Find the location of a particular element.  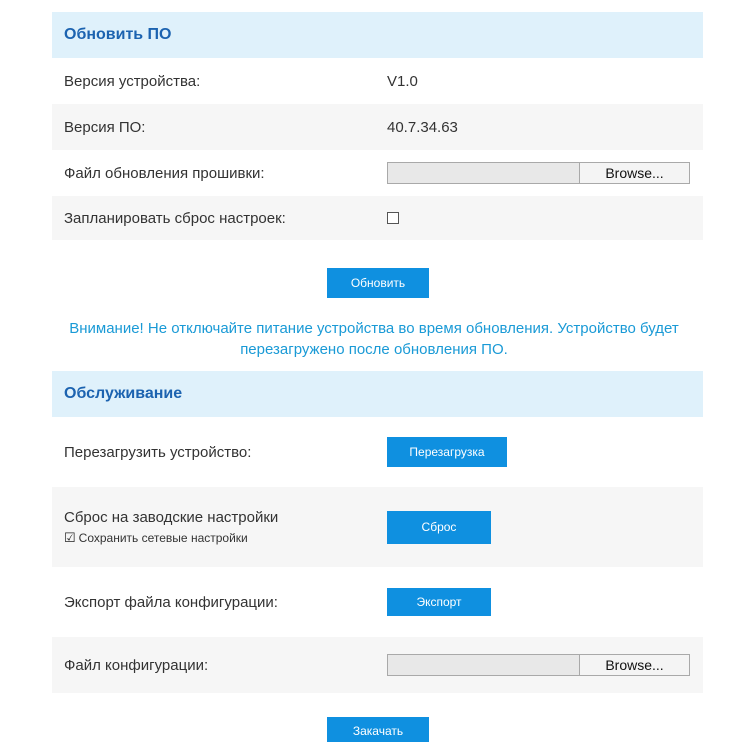

maintenance-panel-title: Обслуживание is located at coordinates (377, 394).